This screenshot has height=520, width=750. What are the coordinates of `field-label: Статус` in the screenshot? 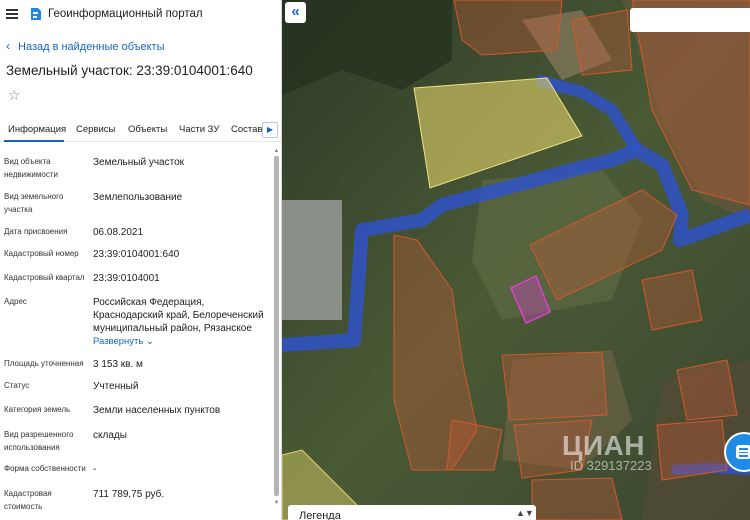 It's located at (17, 385).